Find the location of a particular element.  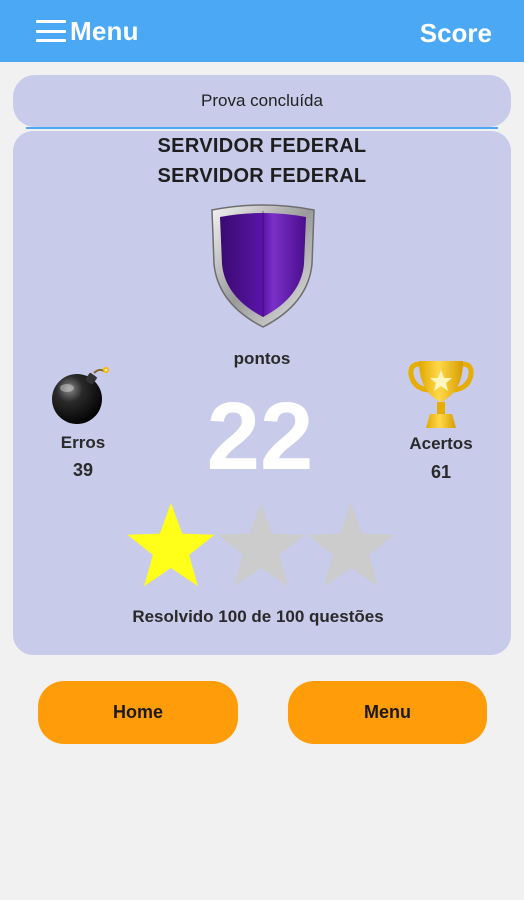

bomb-icon is located at coordinates (80, 395).